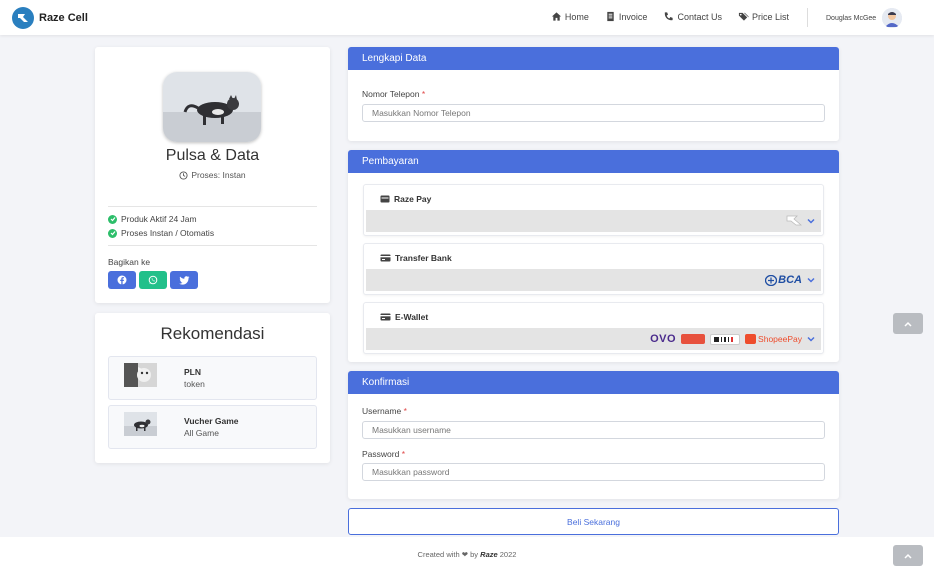 The image size is (934, 574). I want to click on recommendation-title: Rekomendasi, so click(212, 333).